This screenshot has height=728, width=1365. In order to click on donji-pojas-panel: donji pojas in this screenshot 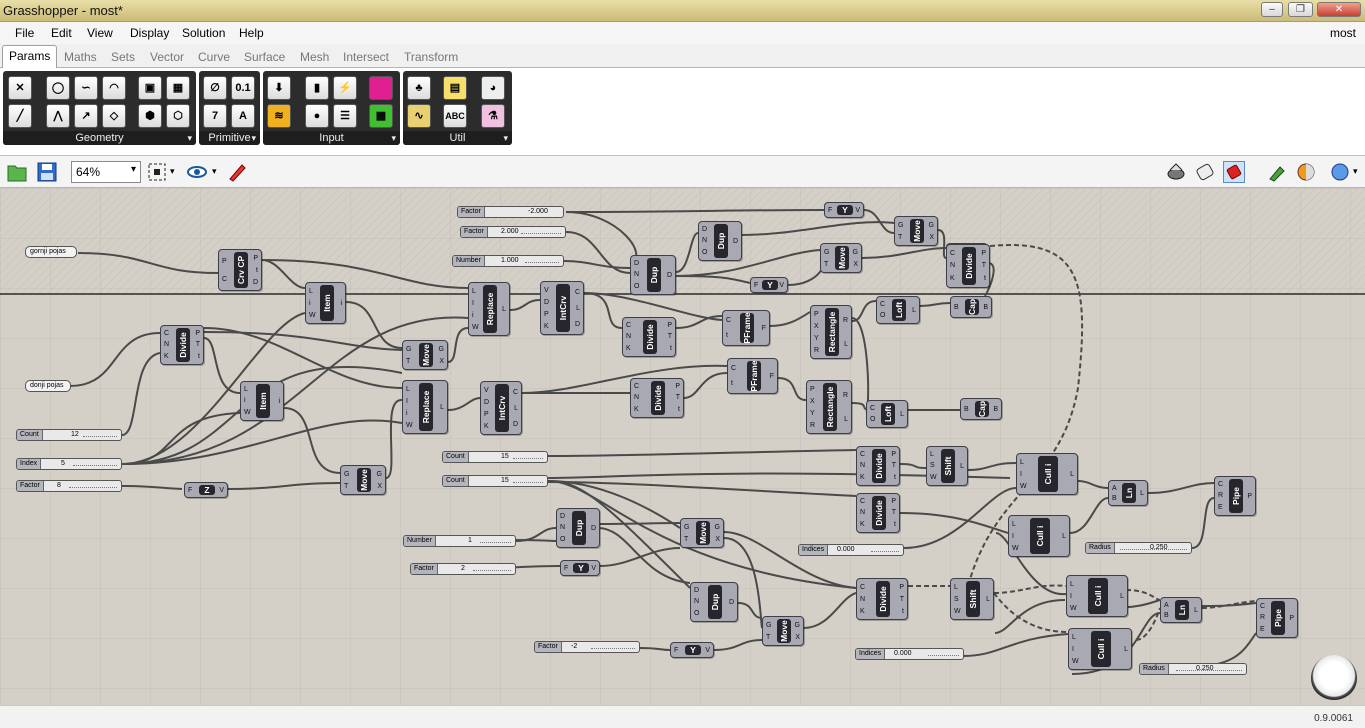, I will do `click(48, 386)`.